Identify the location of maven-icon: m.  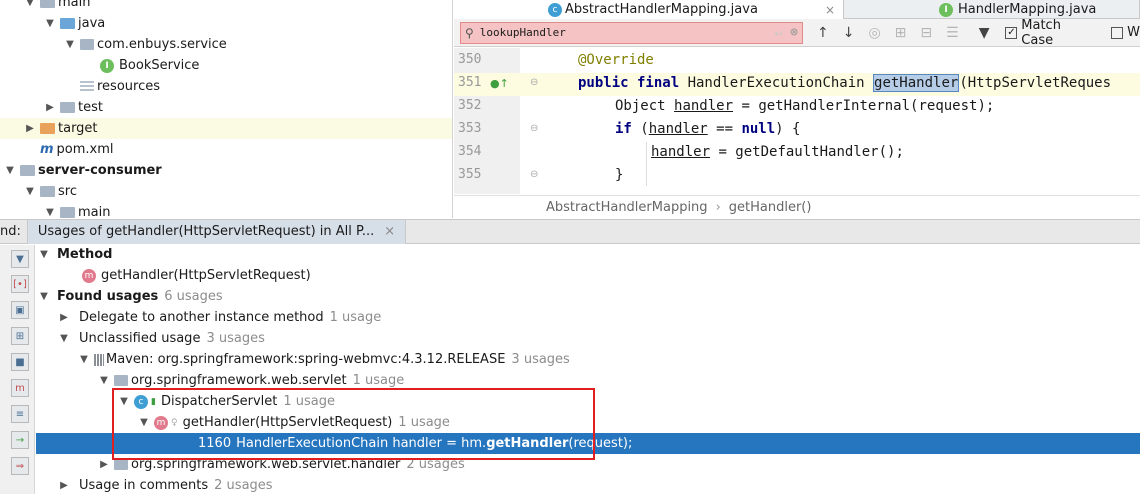
(47, 149).